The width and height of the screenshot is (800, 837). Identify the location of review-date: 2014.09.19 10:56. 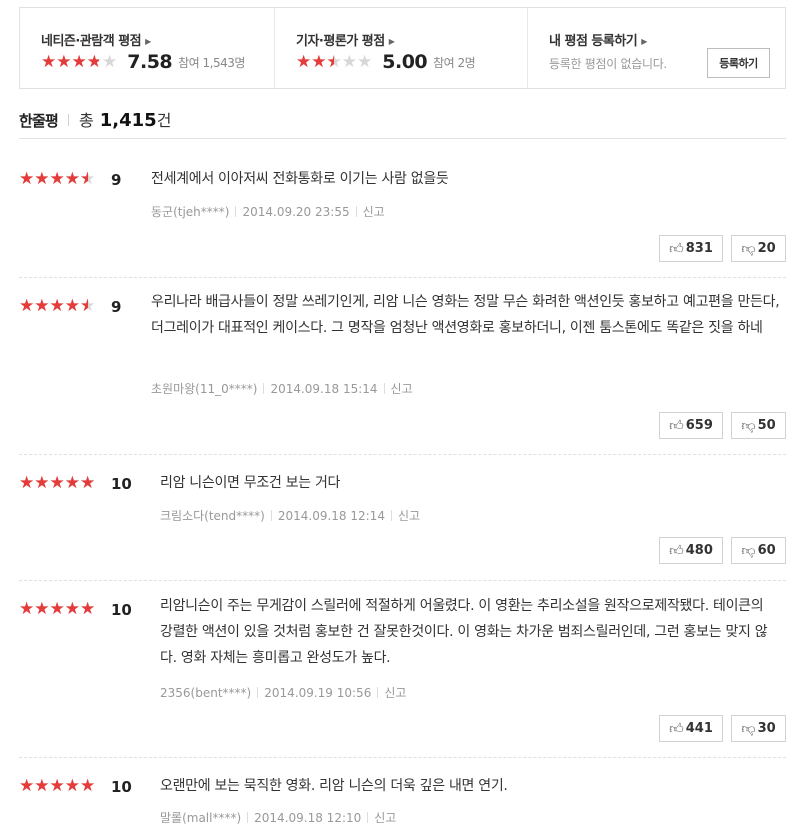
(318, 692).